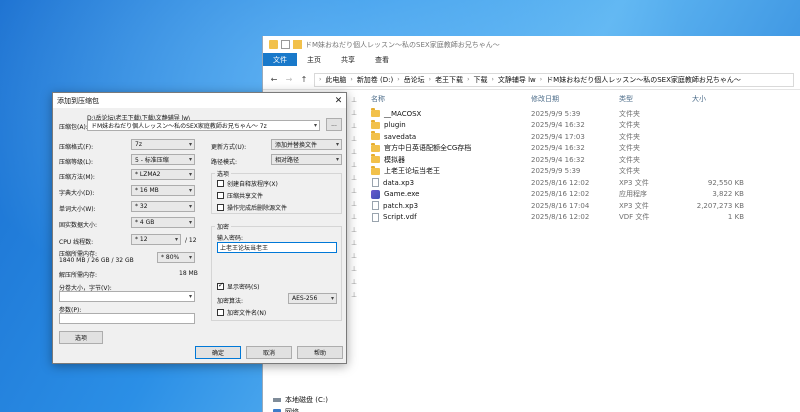  I want to click on checkbox-label: 加密文件名(N), so click(247, 313).